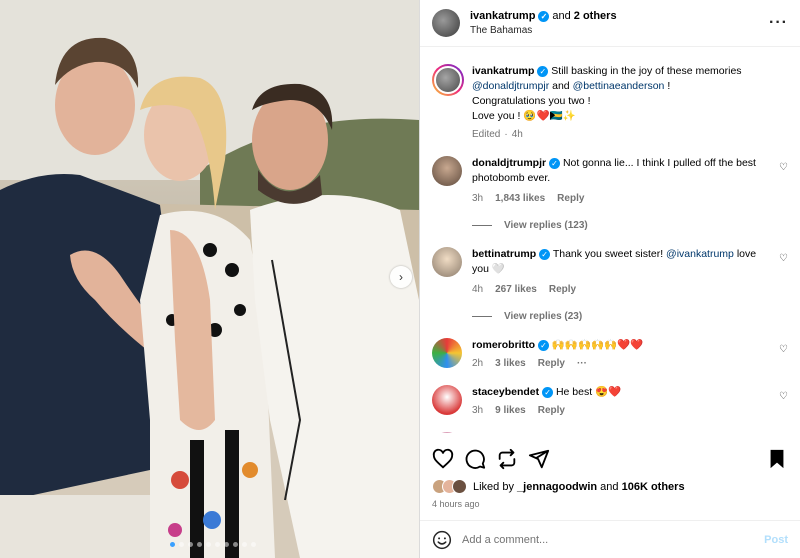 This screenshot has width=800, height=558. What do you see at coordinates (446, 23) in the screenshot?
I see `author-avatar` at bounding box center [446, 23].